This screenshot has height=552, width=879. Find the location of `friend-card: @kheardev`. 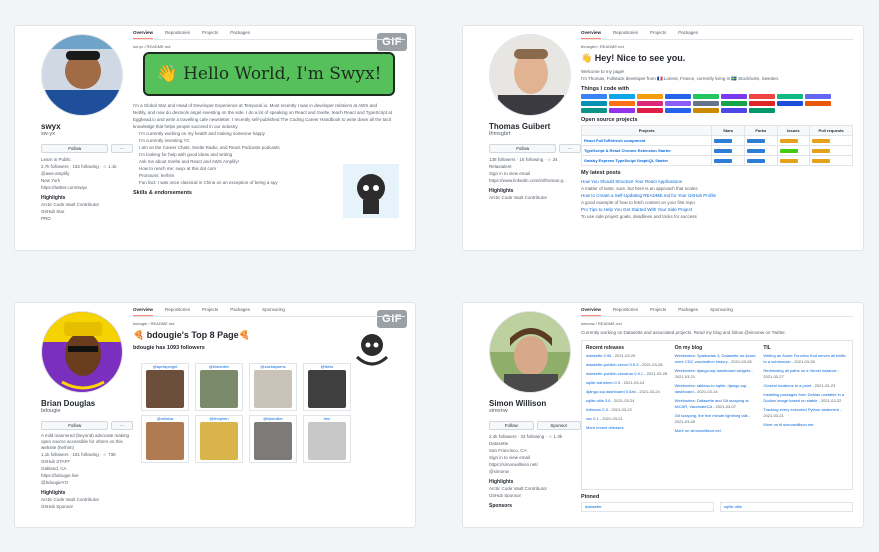

friend-card: @kheardev is located at coordinates (219, 387).